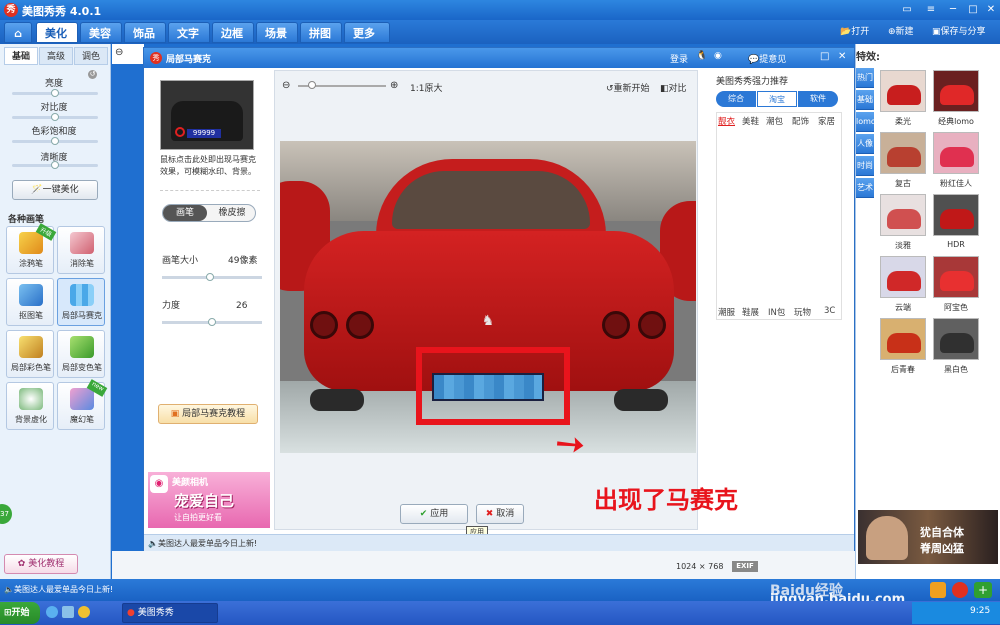 The image size is (1000, 625). What do you see at coordinates (701, 56) in the screenshot?
I see `qq-icon: 🐧` at bounding box center [701, 56].